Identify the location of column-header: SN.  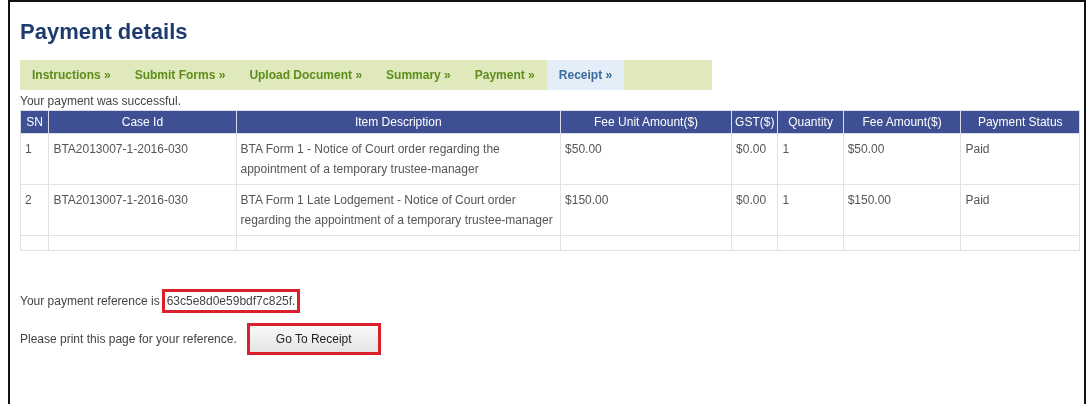
(34, 122).